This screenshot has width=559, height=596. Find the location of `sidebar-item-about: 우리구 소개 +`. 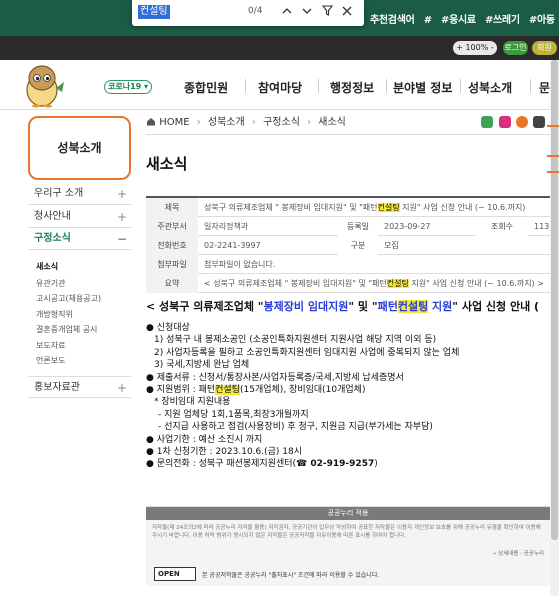

sidebar-item-about: 우리구 소개 + is located at coordinates (79, 194).